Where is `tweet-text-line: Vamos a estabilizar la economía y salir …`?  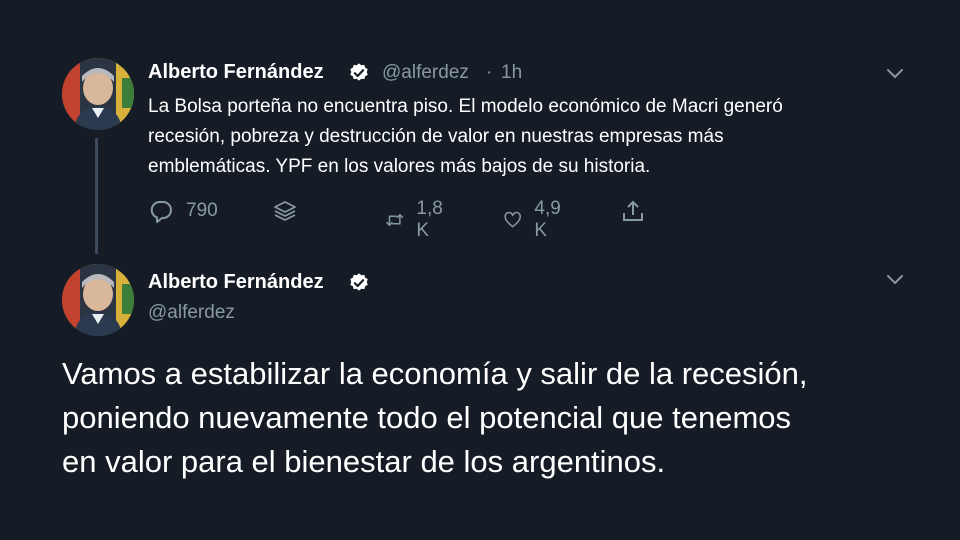 tweet-text-line: Vamos a estabilizar la economía y salir … is located at coordinates (435, 373).